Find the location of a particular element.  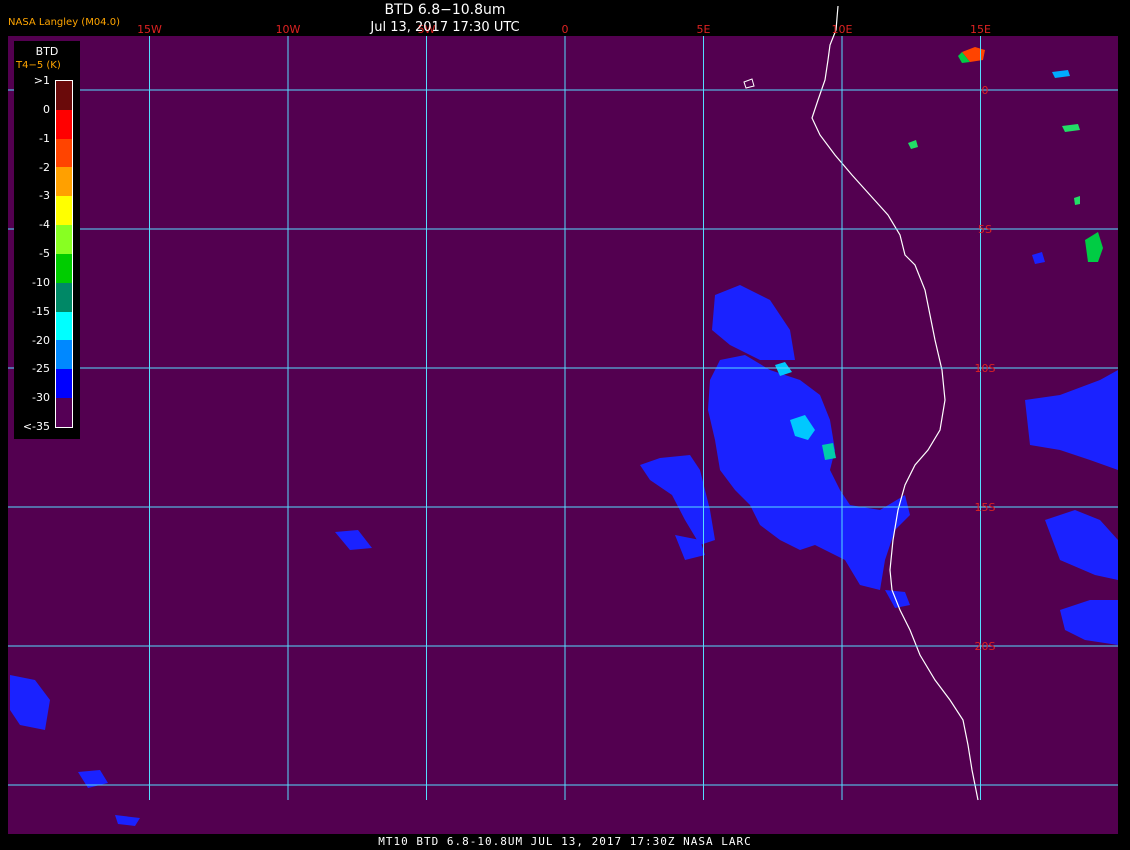

legend-label-6: -5 is located at coordinates (44, 253).